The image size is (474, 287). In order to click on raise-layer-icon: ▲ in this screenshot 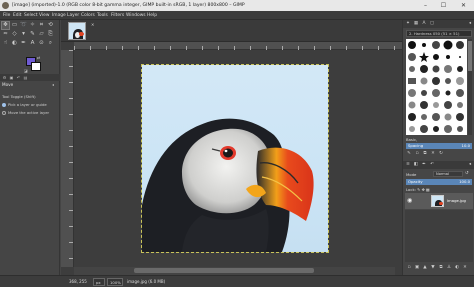, I will do `click(425, 268)`.